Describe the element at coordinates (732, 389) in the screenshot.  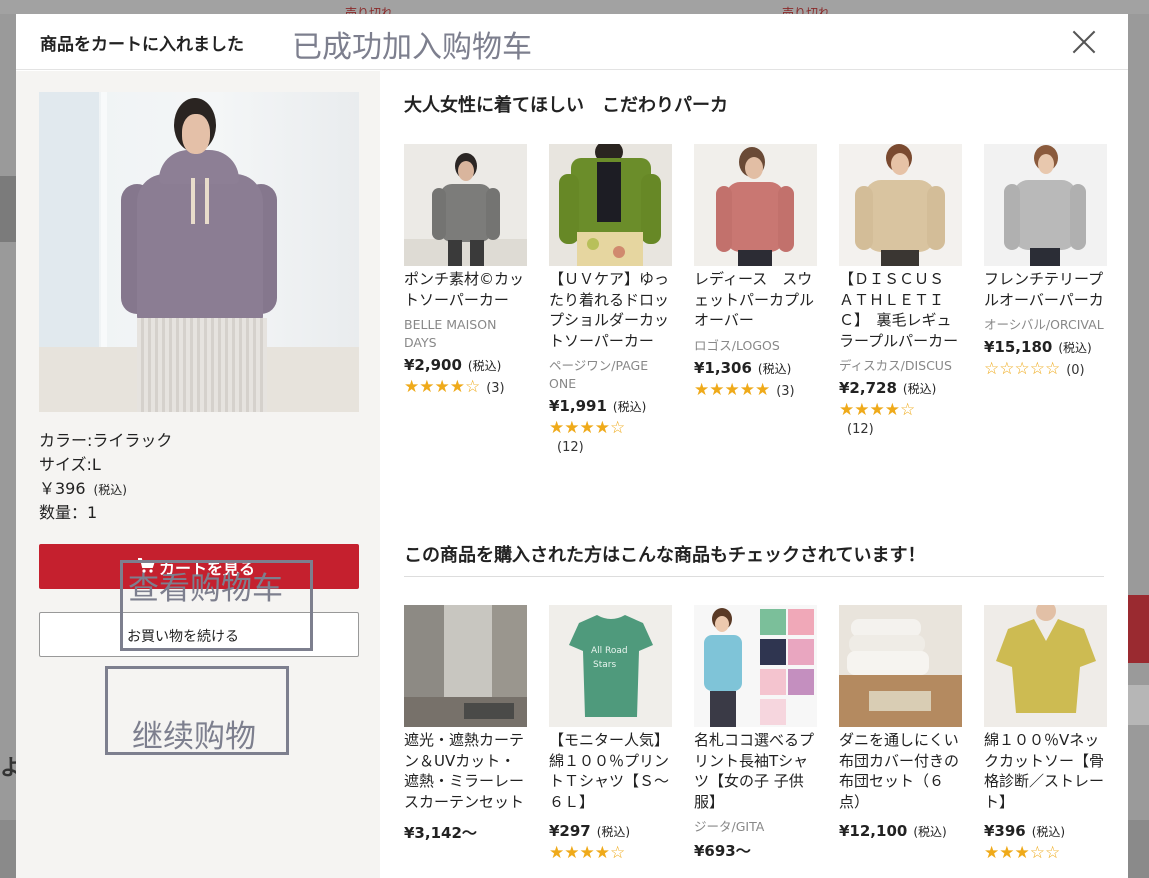
I see `star-icon: ★★★★★` at that location.